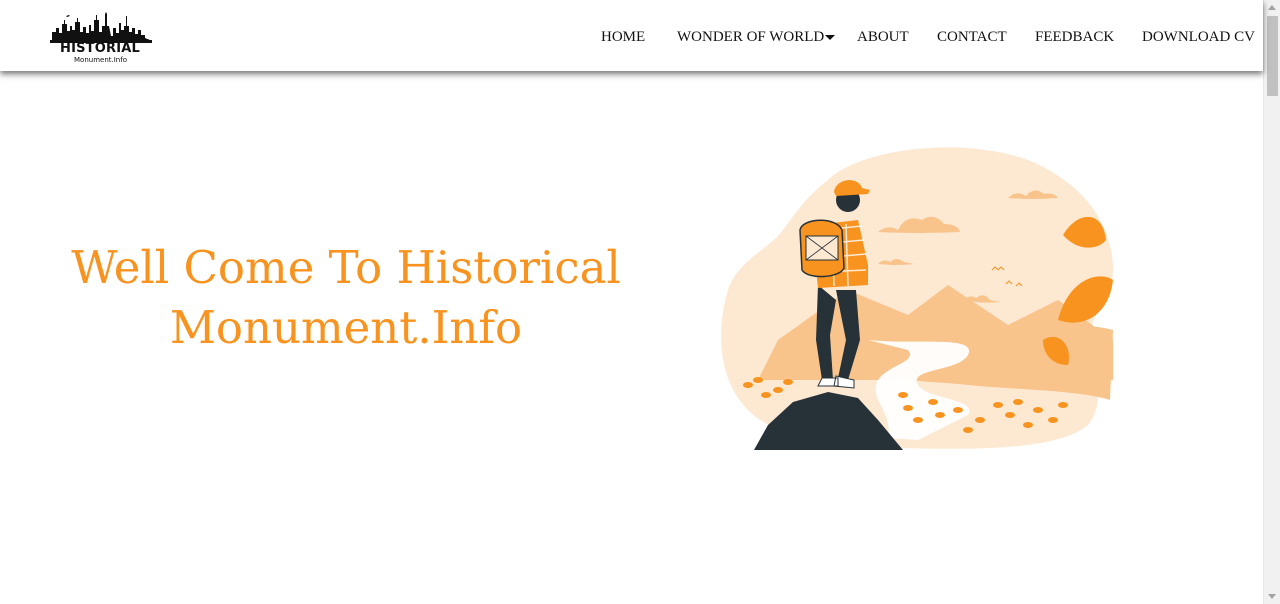 The height and width of the screenshot is (604, 1280). Describe the element at coordinates (623, 37) in the screenshot. I see `nav-home: HOME` at that location.